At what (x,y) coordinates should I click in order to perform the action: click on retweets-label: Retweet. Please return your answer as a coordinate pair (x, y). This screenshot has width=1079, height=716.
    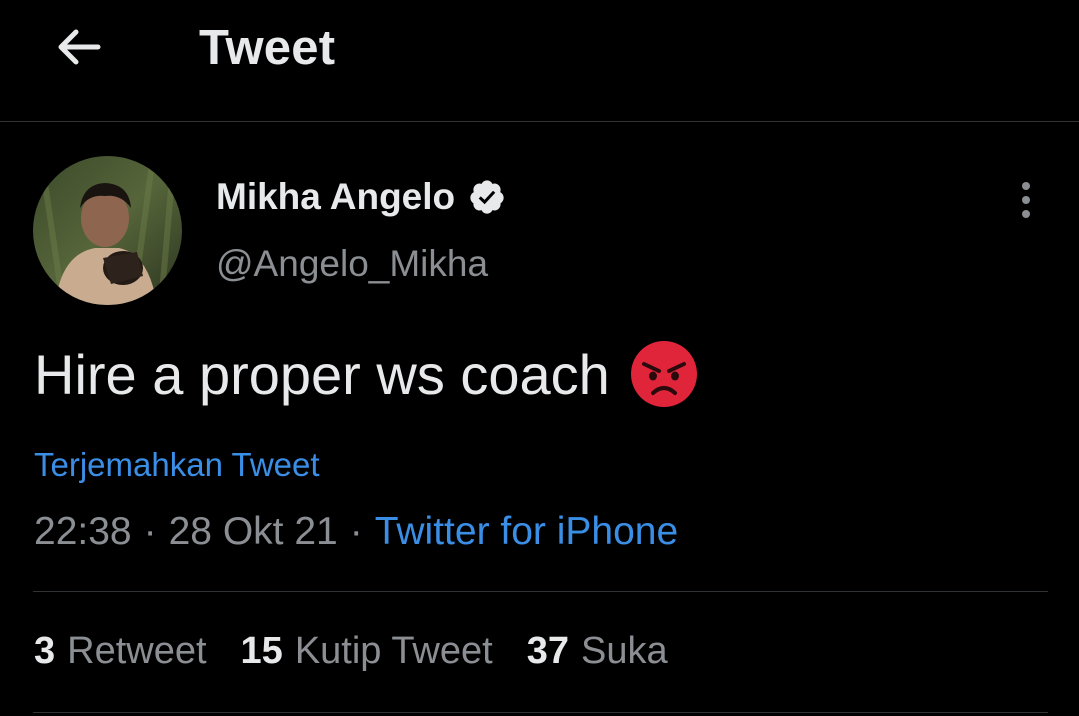
    Looking at the image, I should click on (137, 651).